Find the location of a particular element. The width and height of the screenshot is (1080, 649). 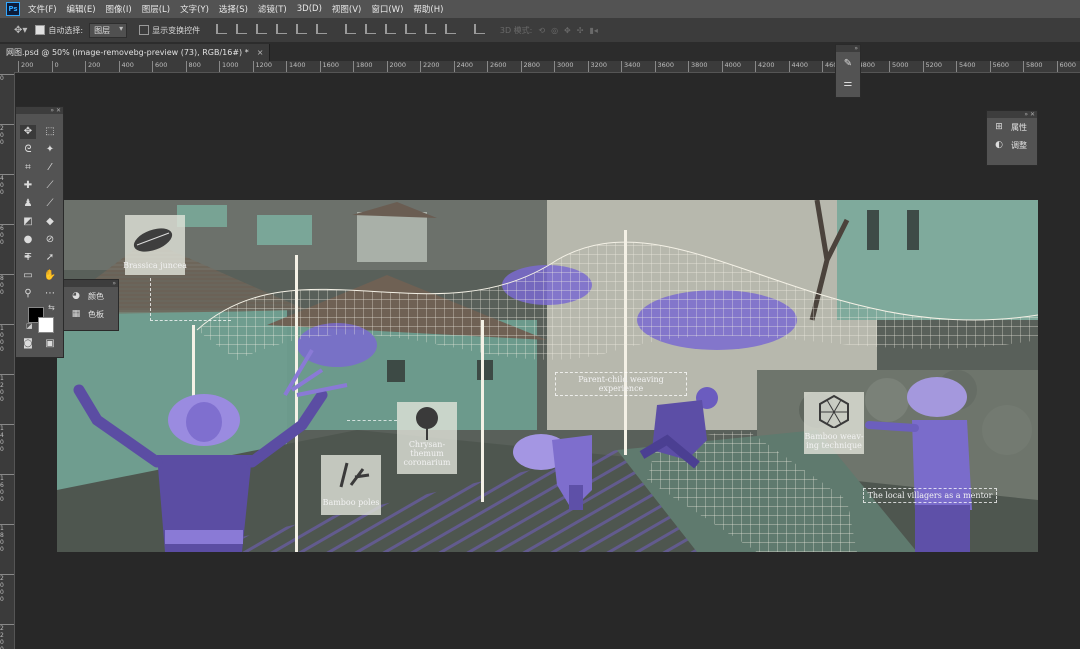

properties-tab: ⊞ 属性 is located at coordinates (1012, 127).